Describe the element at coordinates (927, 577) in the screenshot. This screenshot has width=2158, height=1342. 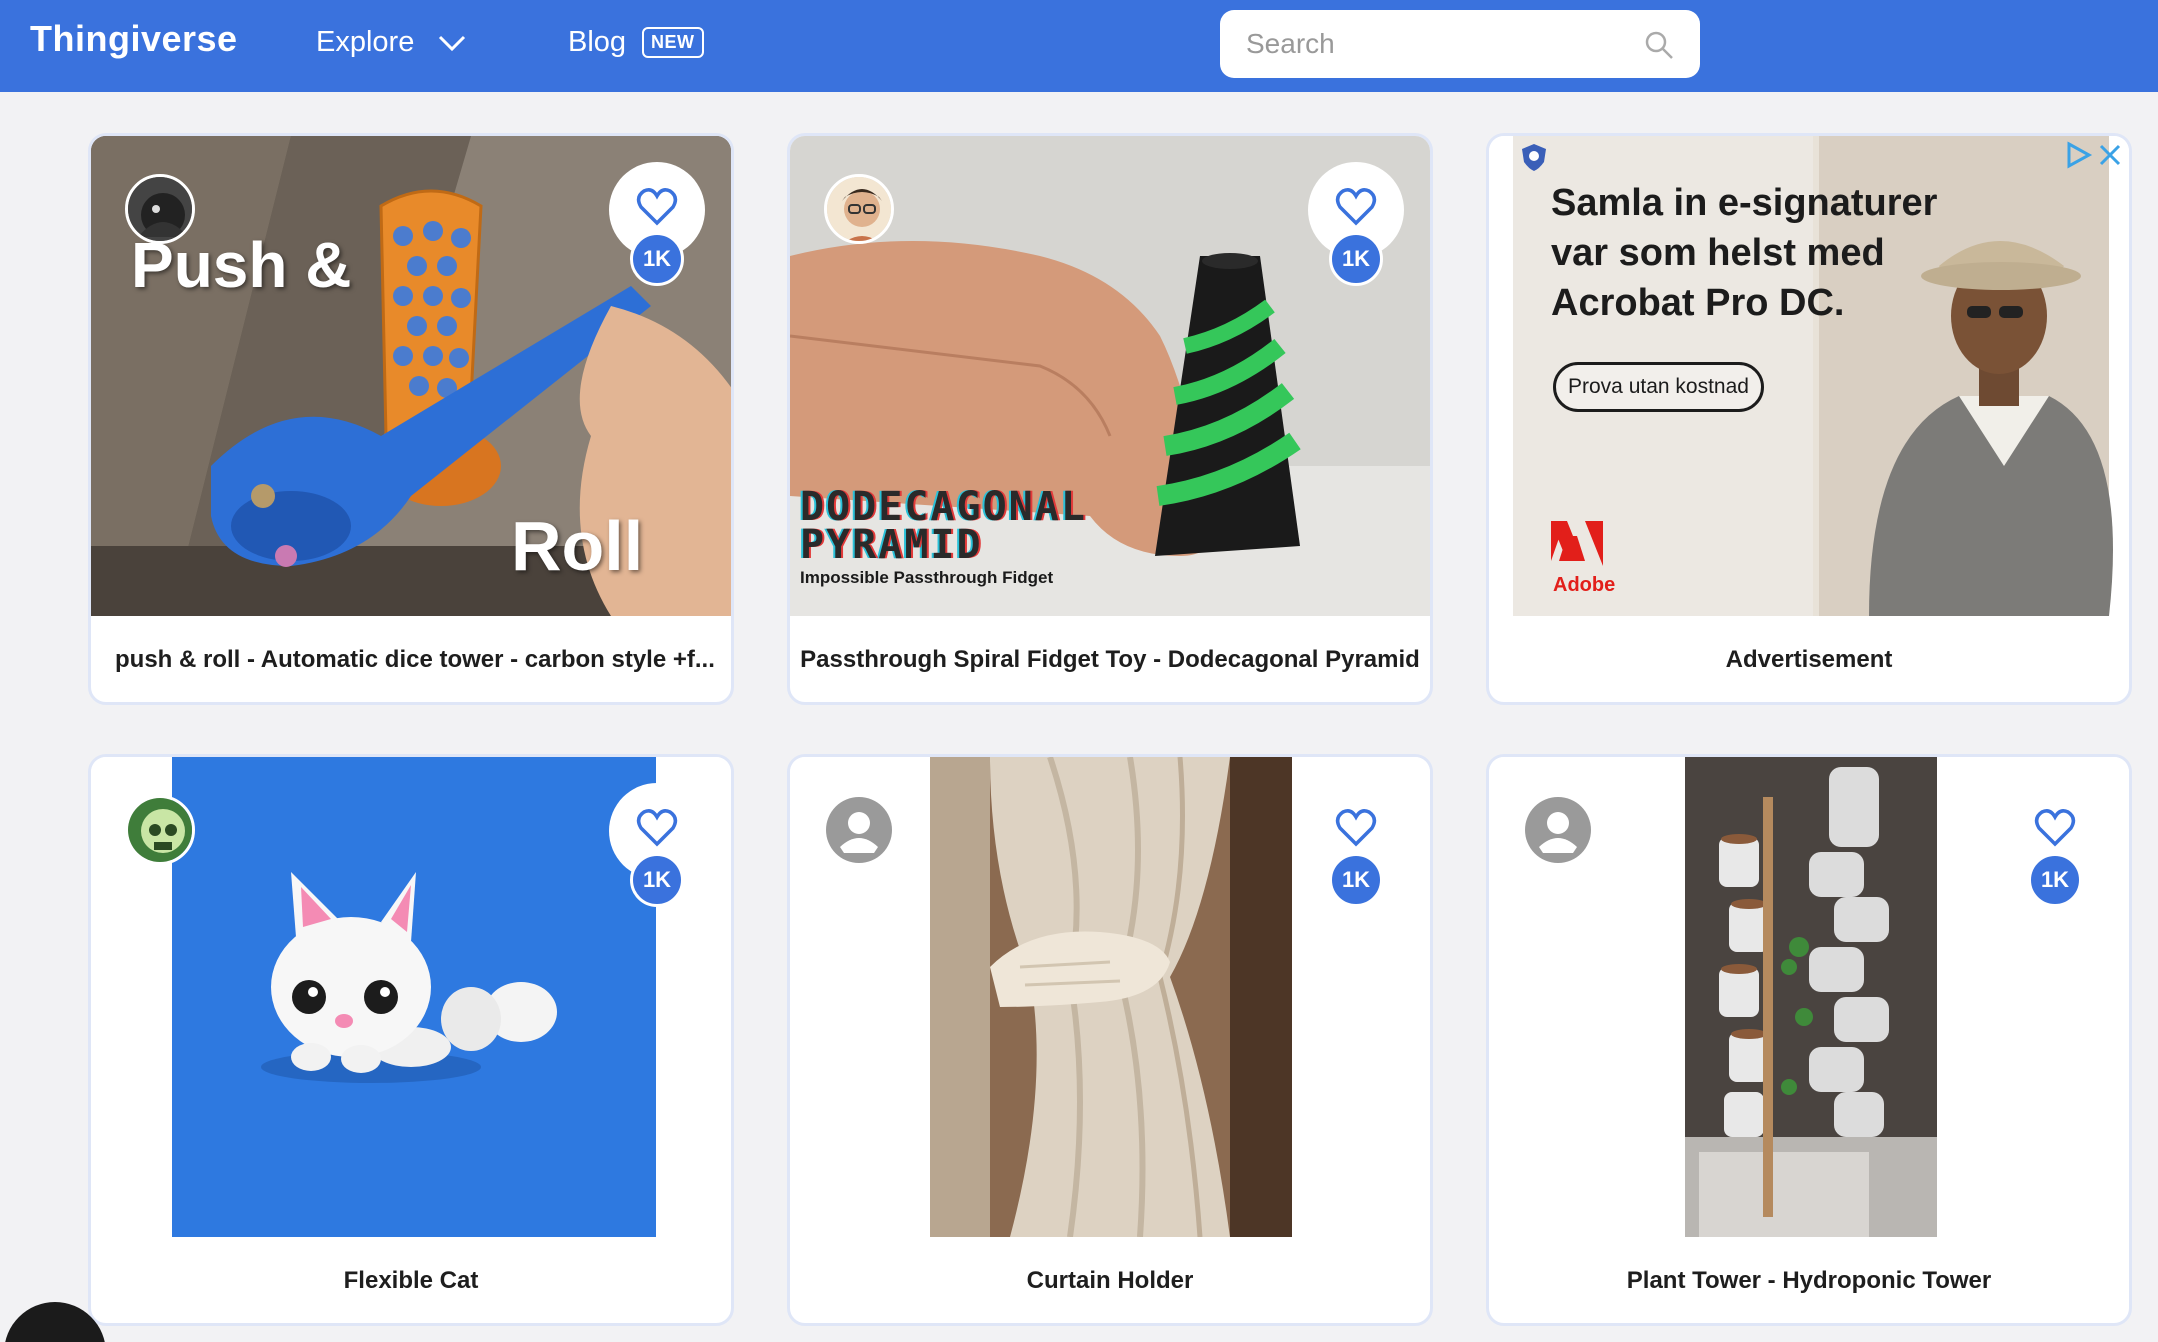
I see `overlay-subtitle: Impossible Passthrough Fidget` at that location.